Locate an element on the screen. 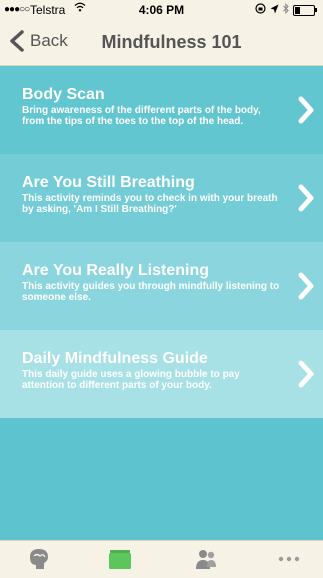 The height and width of the screenshot is (578, 323). tab-folder is located at coordinates (123, 559).